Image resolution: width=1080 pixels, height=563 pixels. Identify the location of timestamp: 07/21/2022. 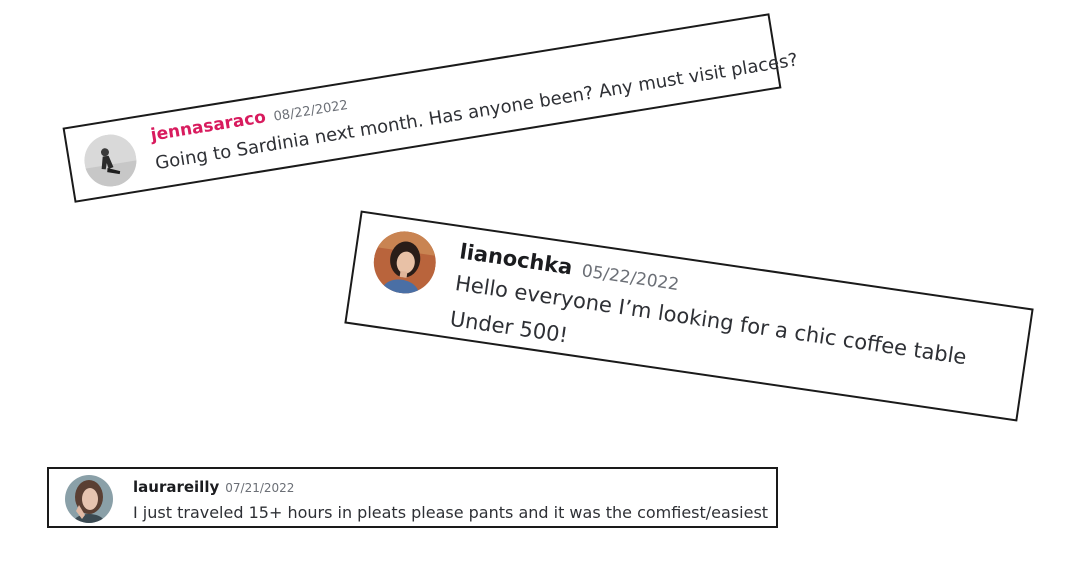
(260, 488).